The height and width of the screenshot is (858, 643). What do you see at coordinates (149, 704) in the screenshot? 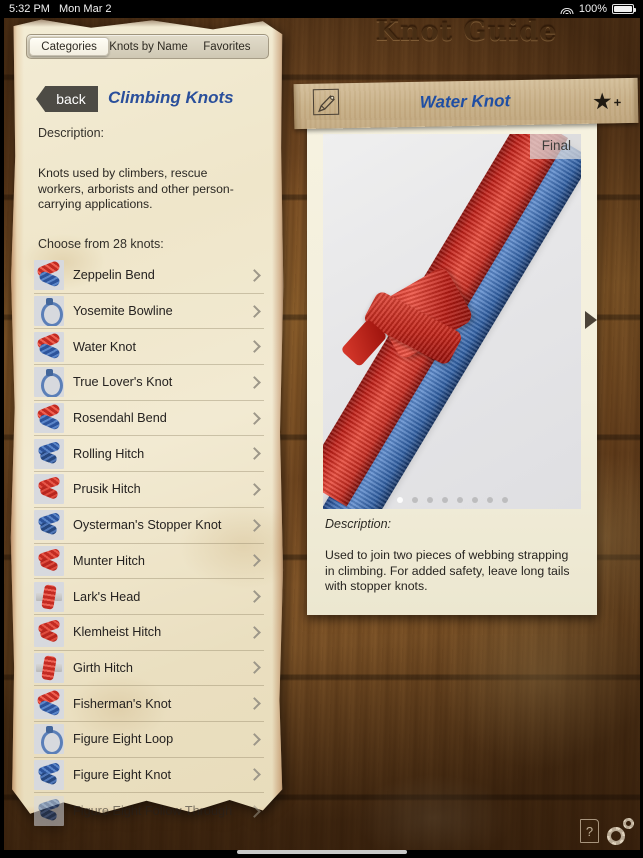
I see `knot-list-item: Fisherman's Knot` at bounding box center [149, 704].